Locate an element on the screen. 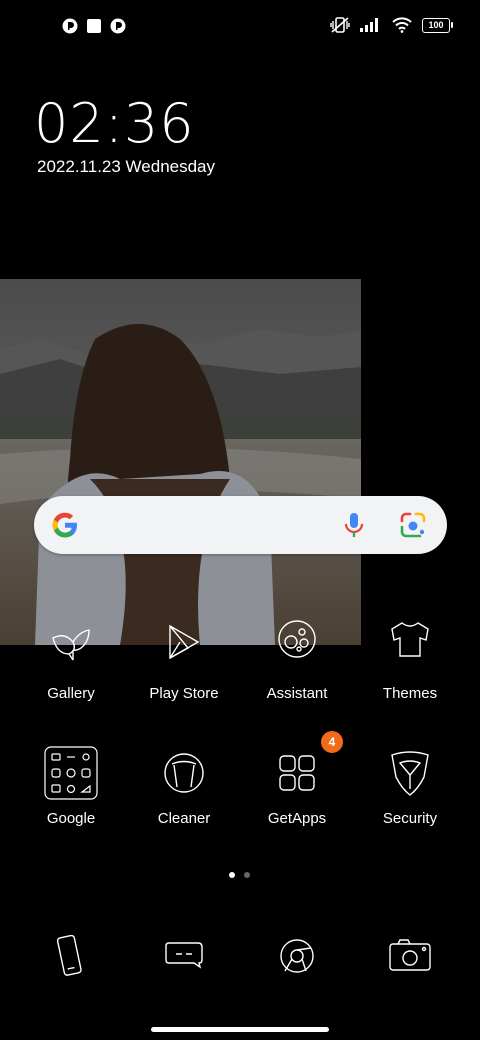 Image resolution: width=480 pixels, height=1040 pixels. assistant-icon is located at coordinates (297, 639).